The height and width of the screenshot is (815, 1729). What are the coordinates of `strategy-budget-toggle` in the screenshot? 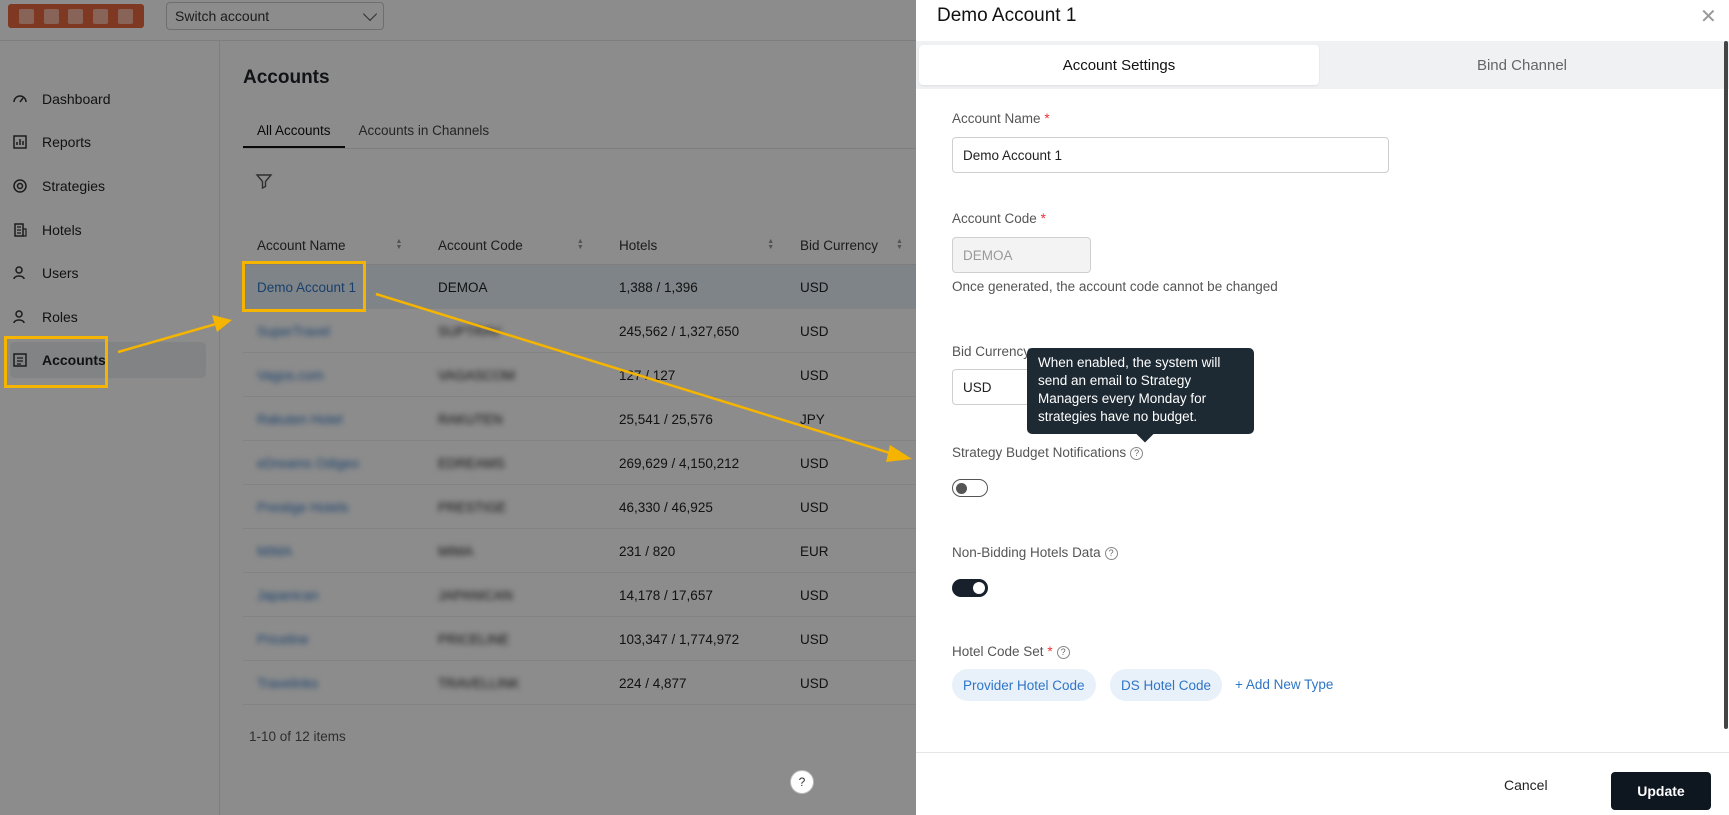 It's located at (970, 488).